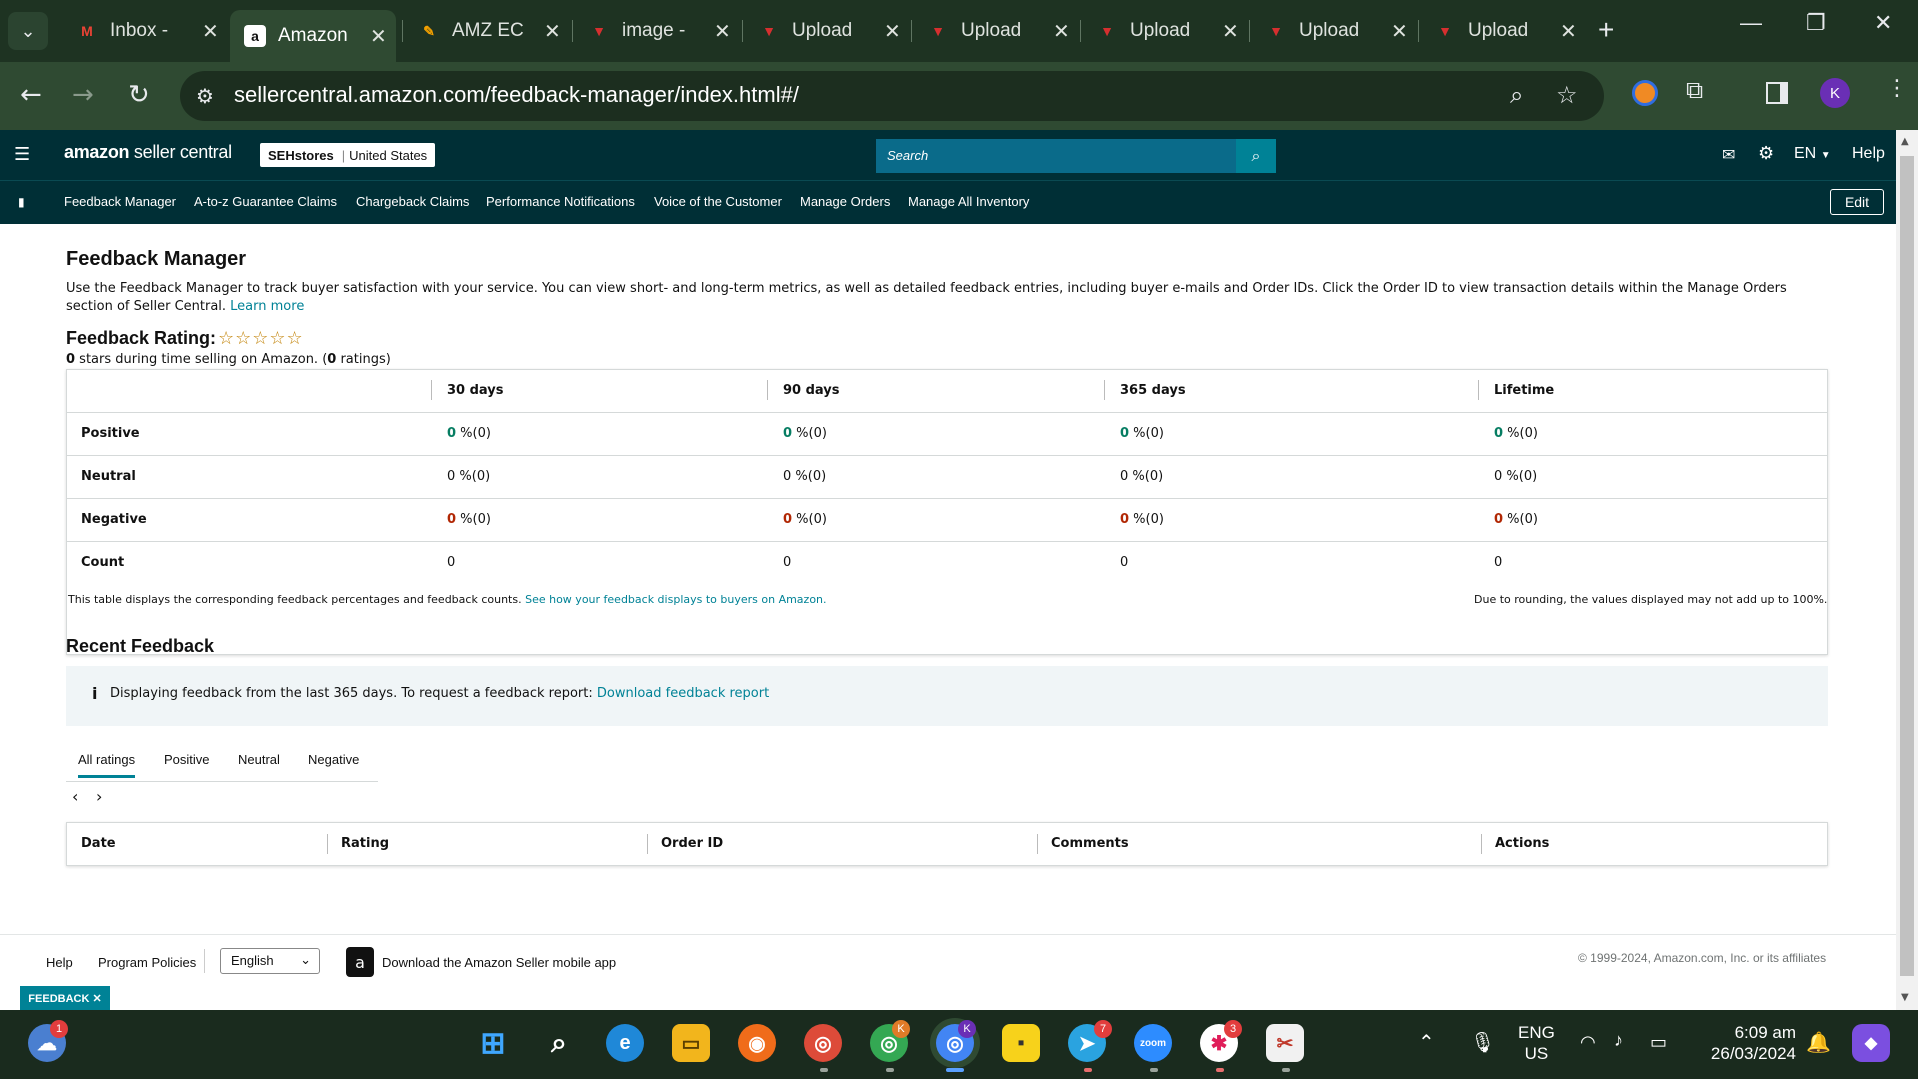  What do you see at coordinates (1256, 156) in the screenshot?
I see `search-button: ⌕` at bounding box center [1256, 156].